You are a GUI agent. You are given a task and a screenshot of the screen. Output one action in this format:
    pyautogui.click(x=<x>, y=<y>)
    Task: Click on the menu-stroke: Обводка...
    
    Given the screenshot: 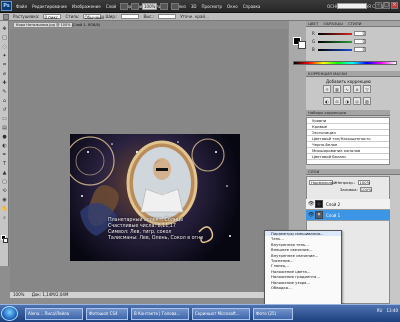 What is the action you would take?
    pyautogui.click(x=303, y=287)
    